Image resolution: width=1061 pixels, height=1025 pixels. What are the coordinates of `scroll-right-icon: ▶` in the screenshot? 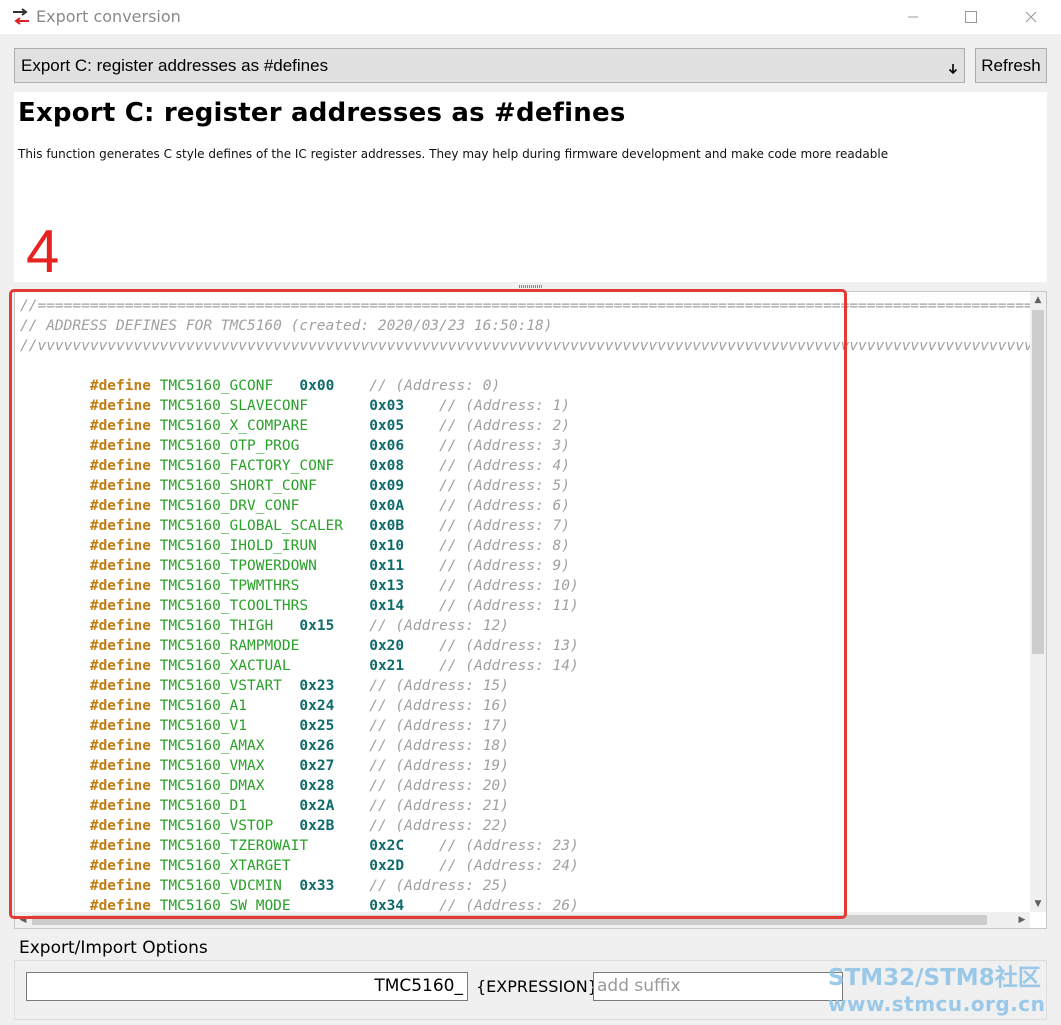 It's located at (1022, 920).